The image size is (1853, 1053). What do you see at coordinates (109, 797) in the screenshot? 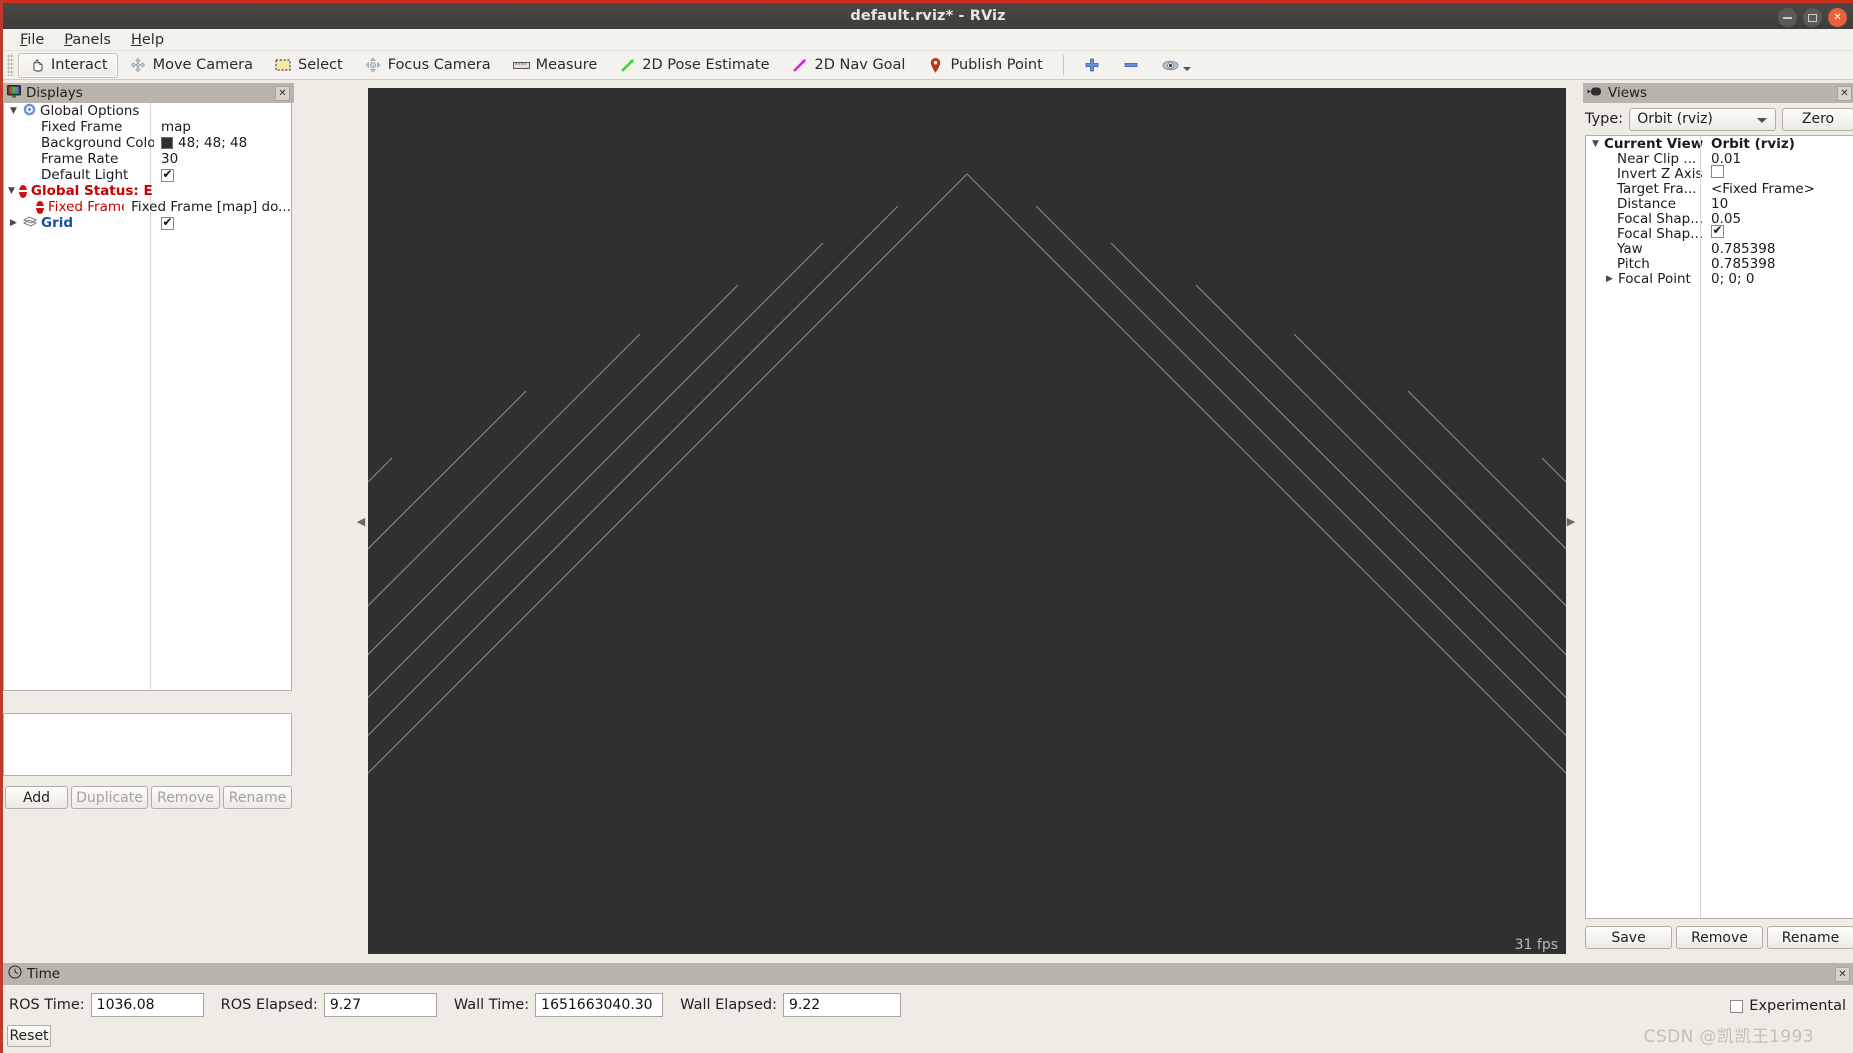
I see `duplicate-display-button: Duplicate` at bounding box center [109, 797].